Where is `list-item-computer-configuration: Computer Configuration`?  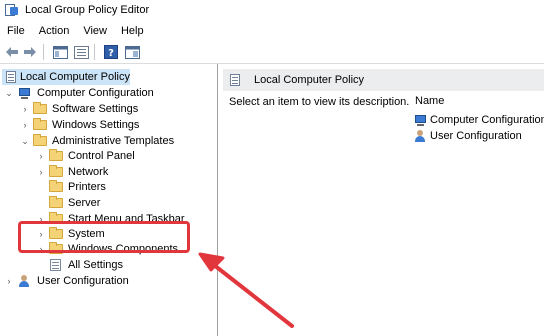 list-item-computer-configuration: Computer Configuration is located at coordinates (478, 120).